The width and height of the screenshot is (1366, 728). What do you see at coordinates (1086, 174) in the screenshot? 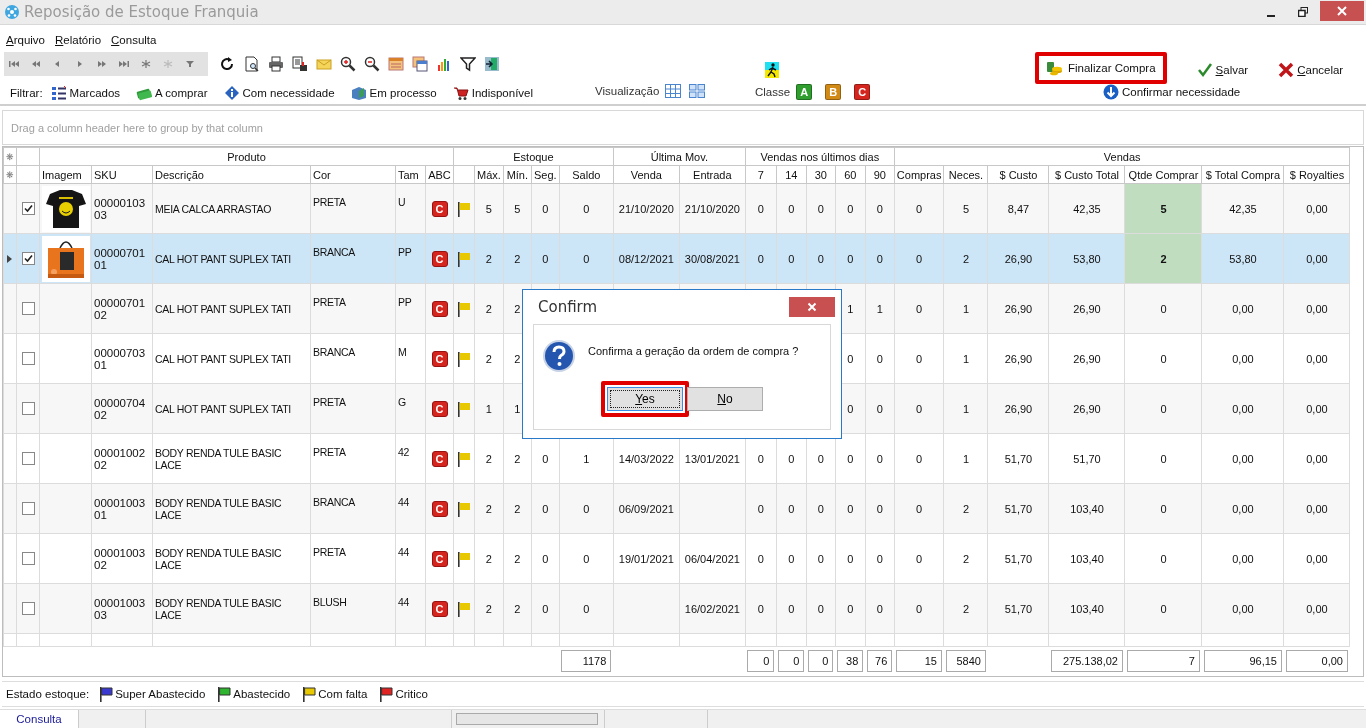
I see `column-header: $ Custo Total` at bounding box center [1086, 174].